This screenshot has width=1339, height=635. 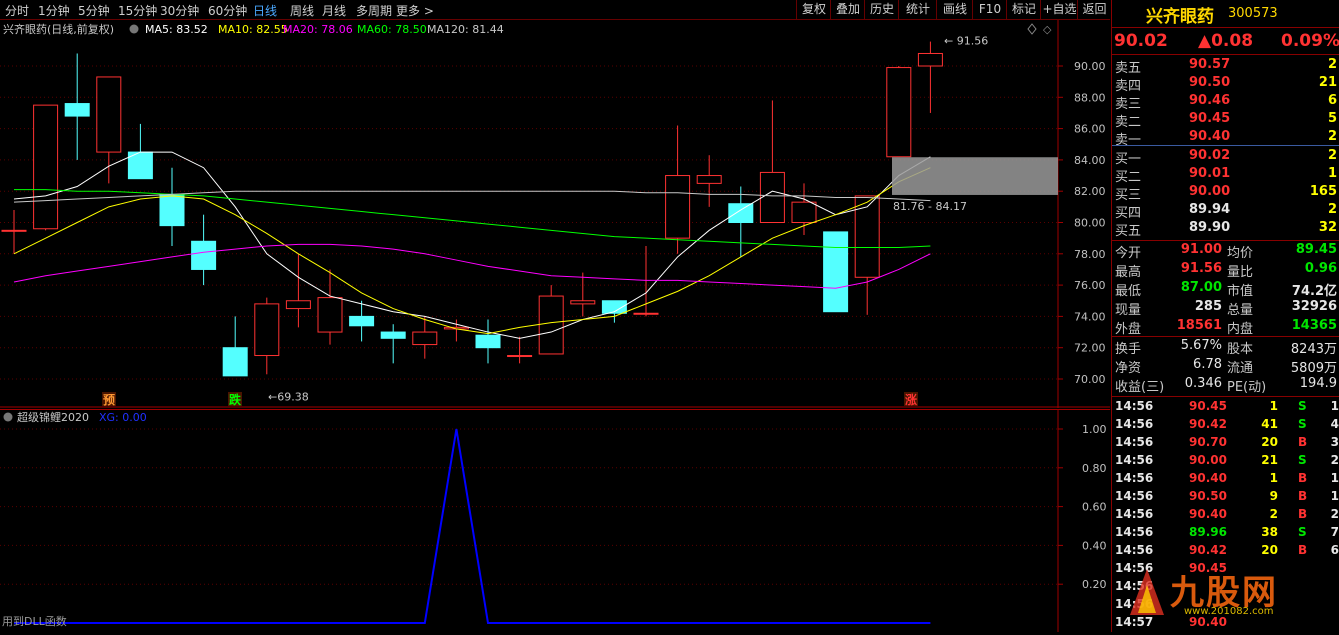 What do you see at coordinates (1094, 584) in the screenshot?
I see `y-tick-label: 0.20` at bounding box center [1094, 584].